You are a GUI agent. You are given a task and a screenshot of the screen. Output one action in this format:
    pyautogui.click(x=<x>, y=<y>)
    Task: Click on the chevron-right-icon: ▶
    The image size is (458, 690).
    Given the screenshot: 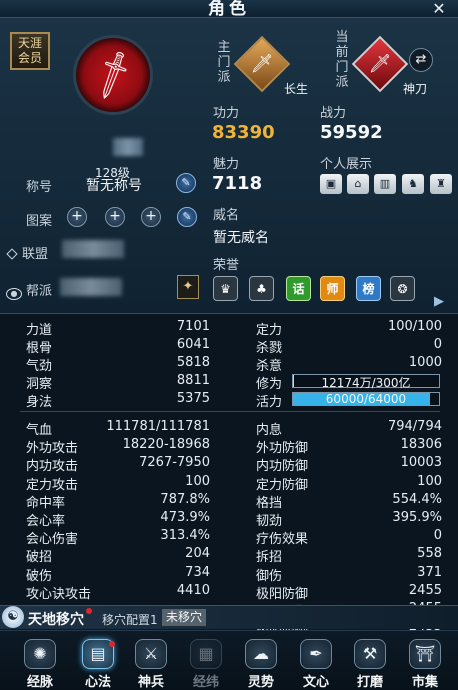 What is the action you would take?
    pyautogui.click(x=439, y=301)
    